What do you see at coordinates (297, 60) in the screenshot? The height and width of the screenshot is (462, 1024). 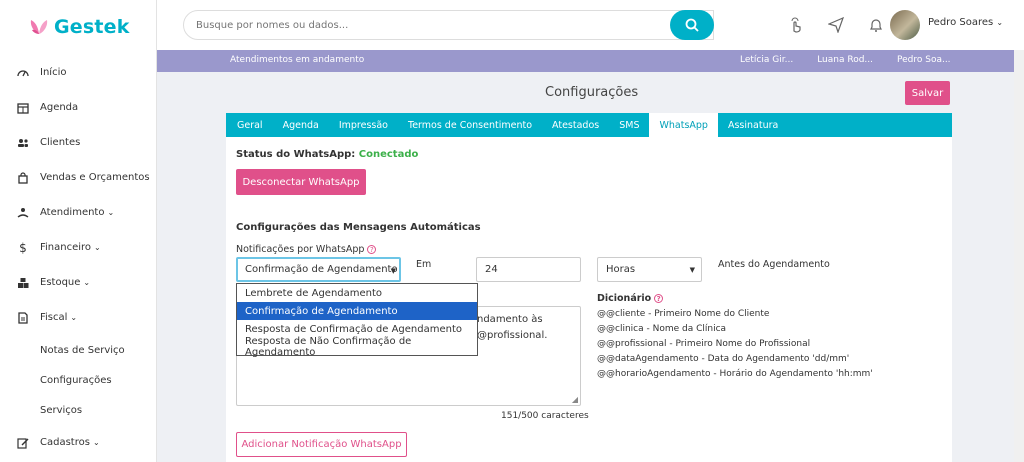 I see `attendance-label: Atendimentos em andamento` at bounding box center [297, 60].